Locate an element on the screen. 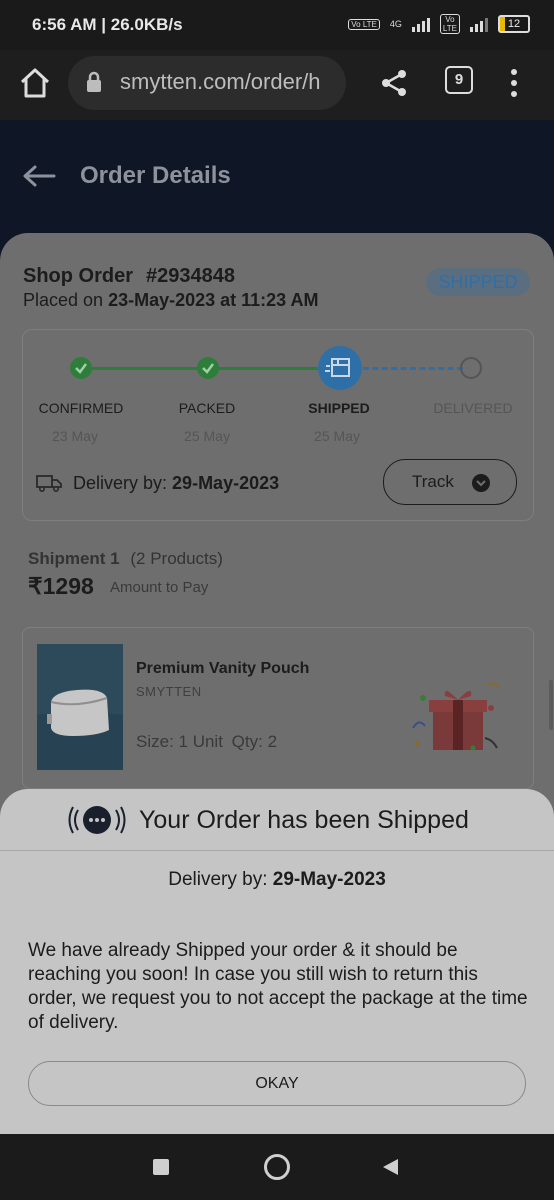 This screenshot has height=1200, width=554. browser-toolbar: smytten.com/order/h 9 is located at coordinates (277, 85).